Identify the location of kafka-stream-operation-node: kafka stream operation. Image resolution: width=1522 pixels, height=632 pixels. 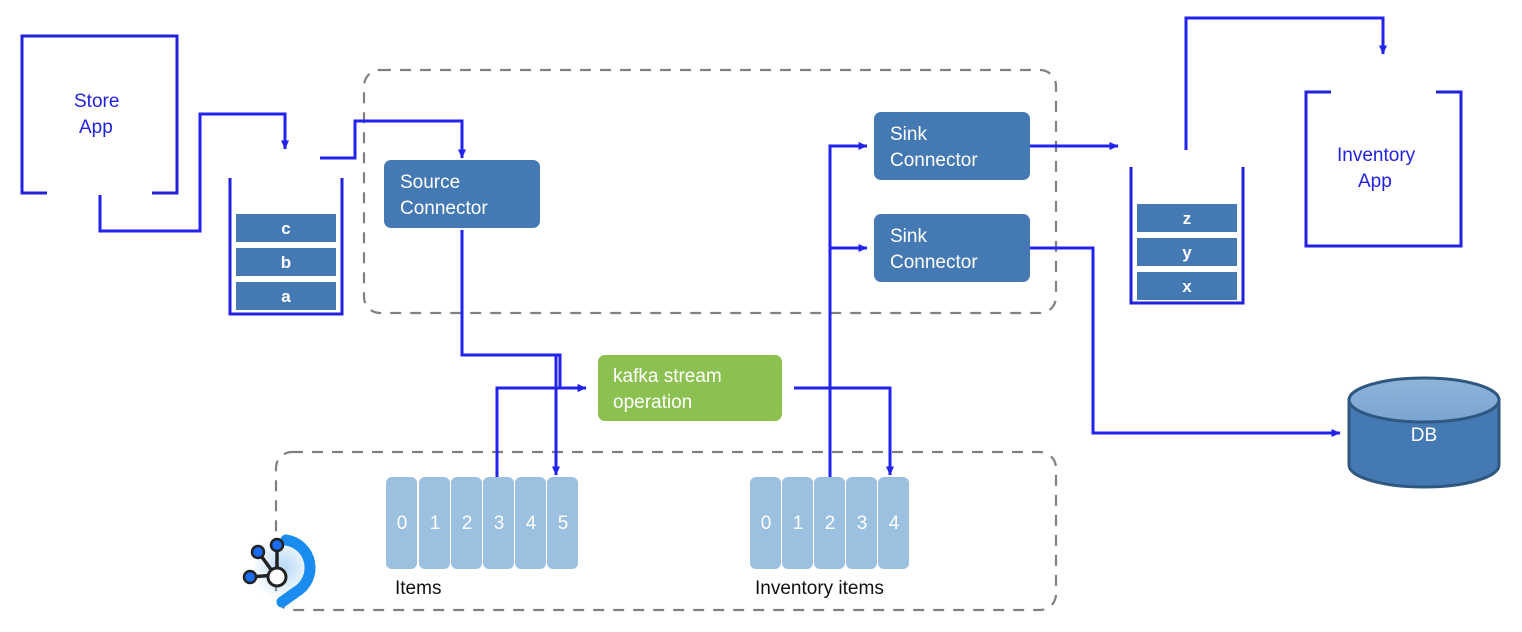
(690, 388).